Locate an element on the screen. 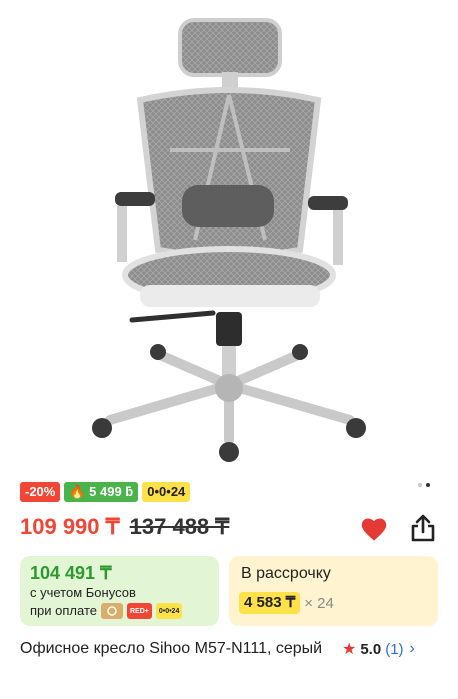 The height and width of the screenshot is (699, 458). favorite-button is located at coordinates (374, 529).